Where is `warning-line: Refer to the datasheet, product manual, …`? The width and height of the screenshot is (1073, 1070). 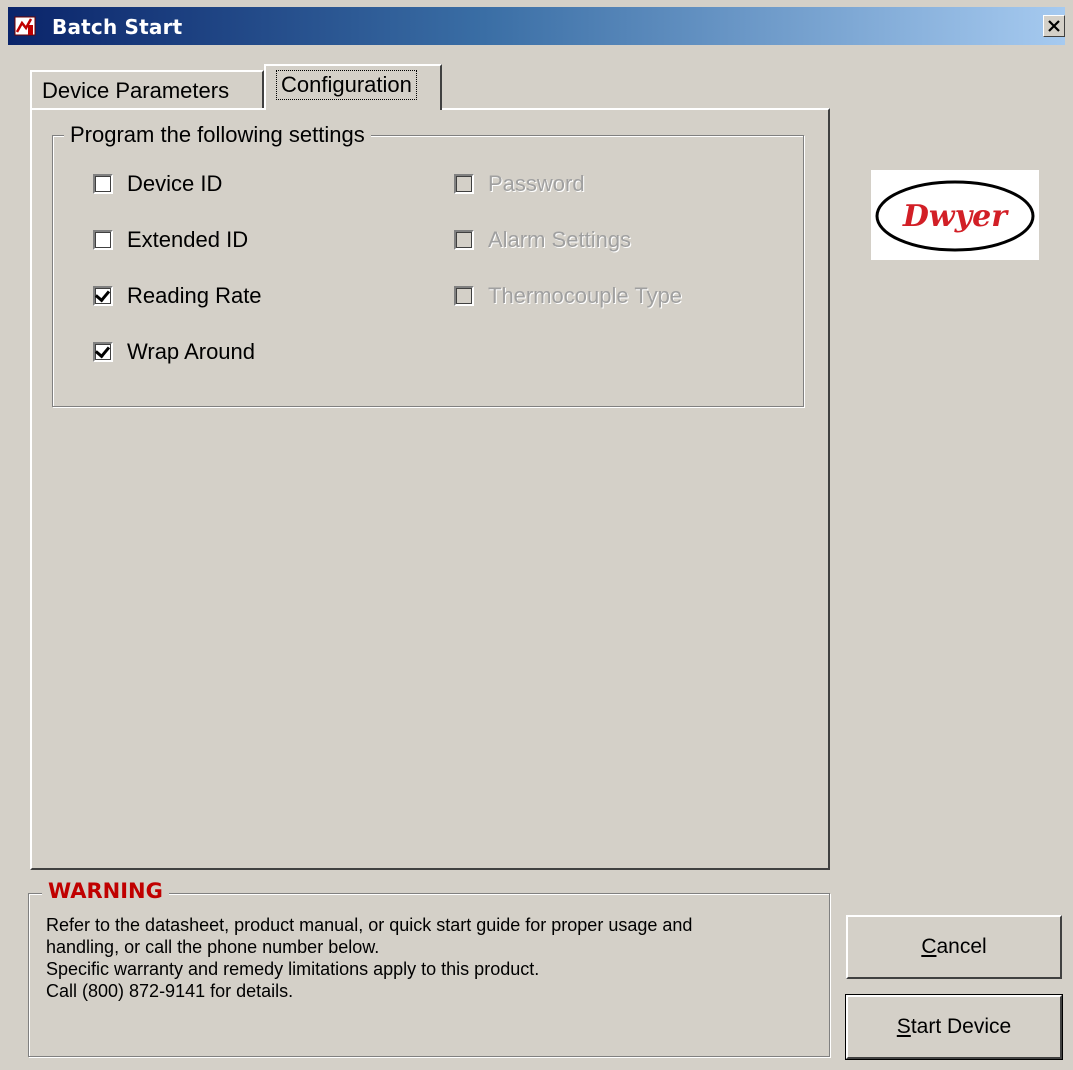 warning-line: Refer to the datasheet, product manual, … is located at coordinates (369, 925).